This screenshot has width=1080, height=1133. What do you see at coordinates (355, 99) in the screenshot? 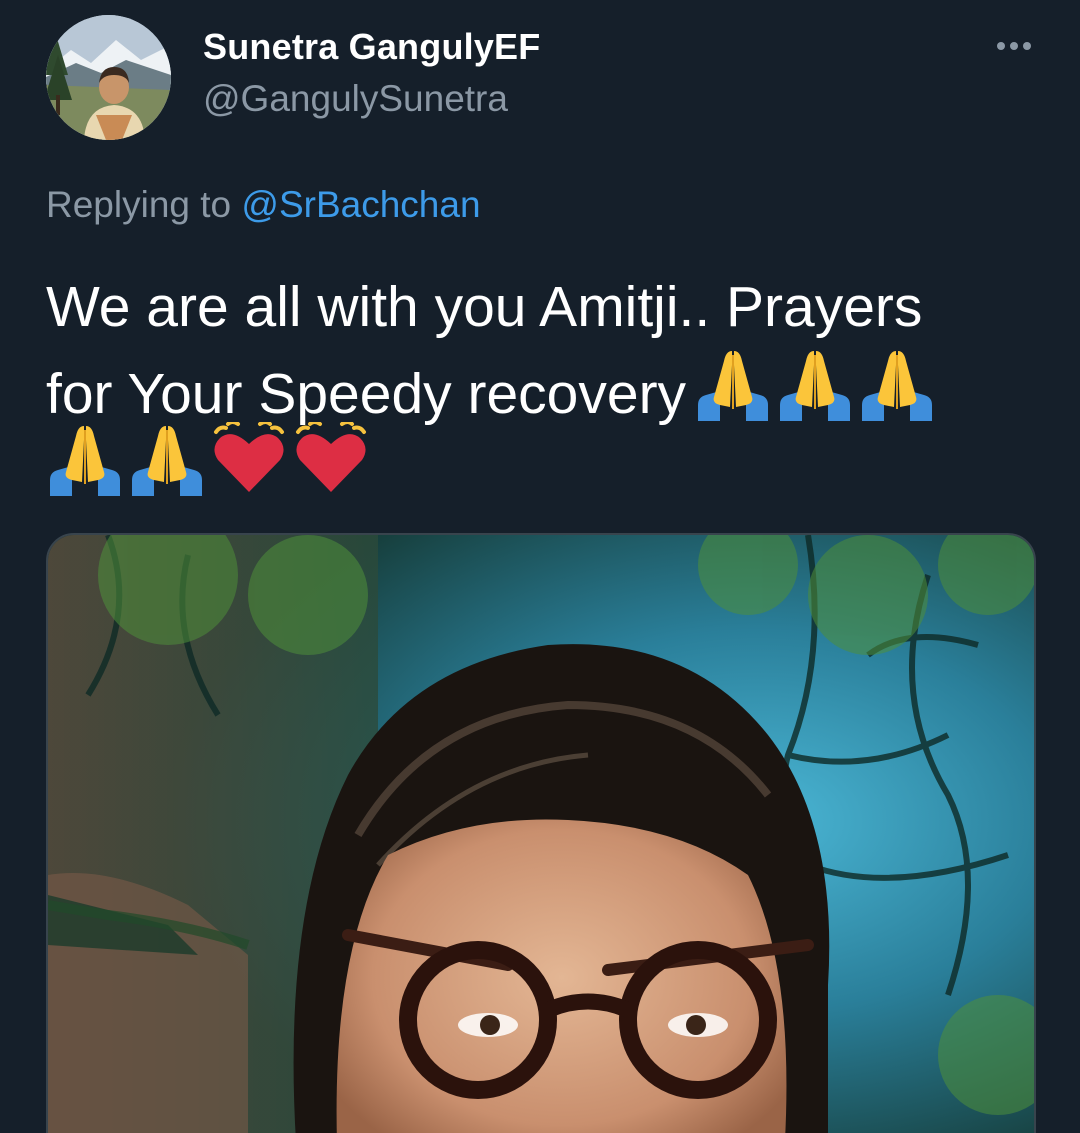
I see `author-handle: @GangulySunetra` at bounding box center [355, 99].